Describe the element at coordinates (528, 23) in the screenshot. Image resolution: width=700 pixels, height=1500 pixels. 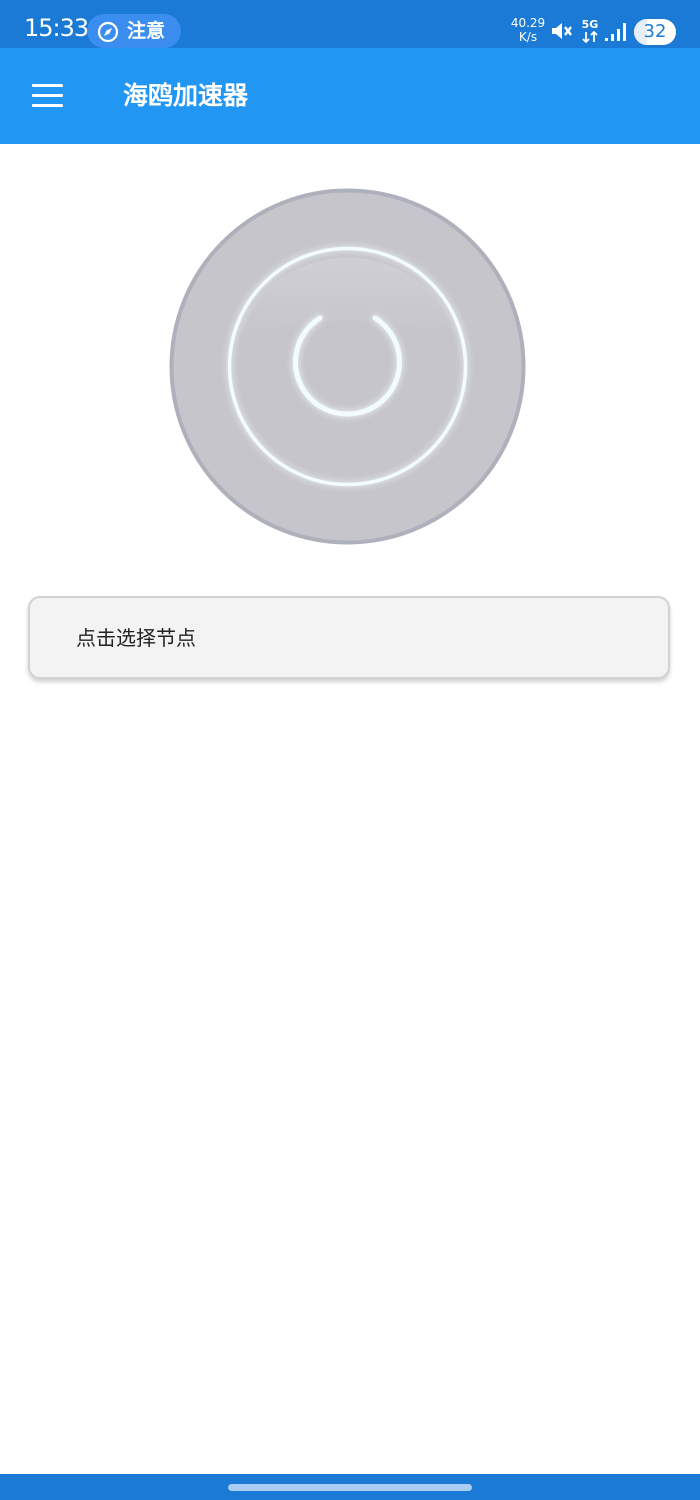
I see `net-speed-value: 40.29` at that location.